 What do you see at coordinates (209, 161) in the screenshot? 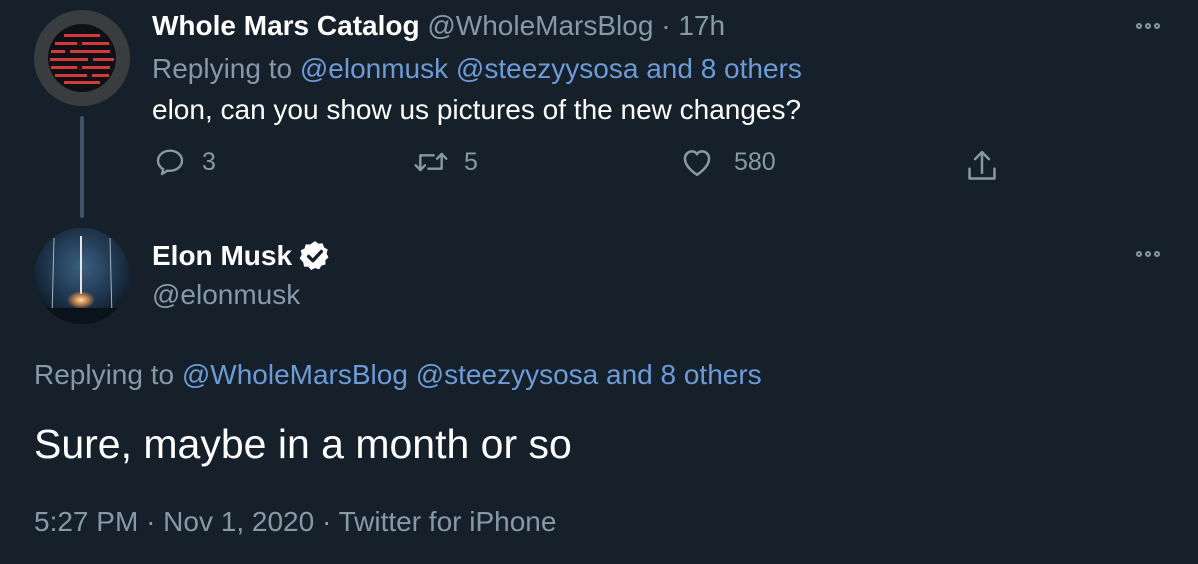
I see `reply-count: 3` at bounding box center [209, 161].